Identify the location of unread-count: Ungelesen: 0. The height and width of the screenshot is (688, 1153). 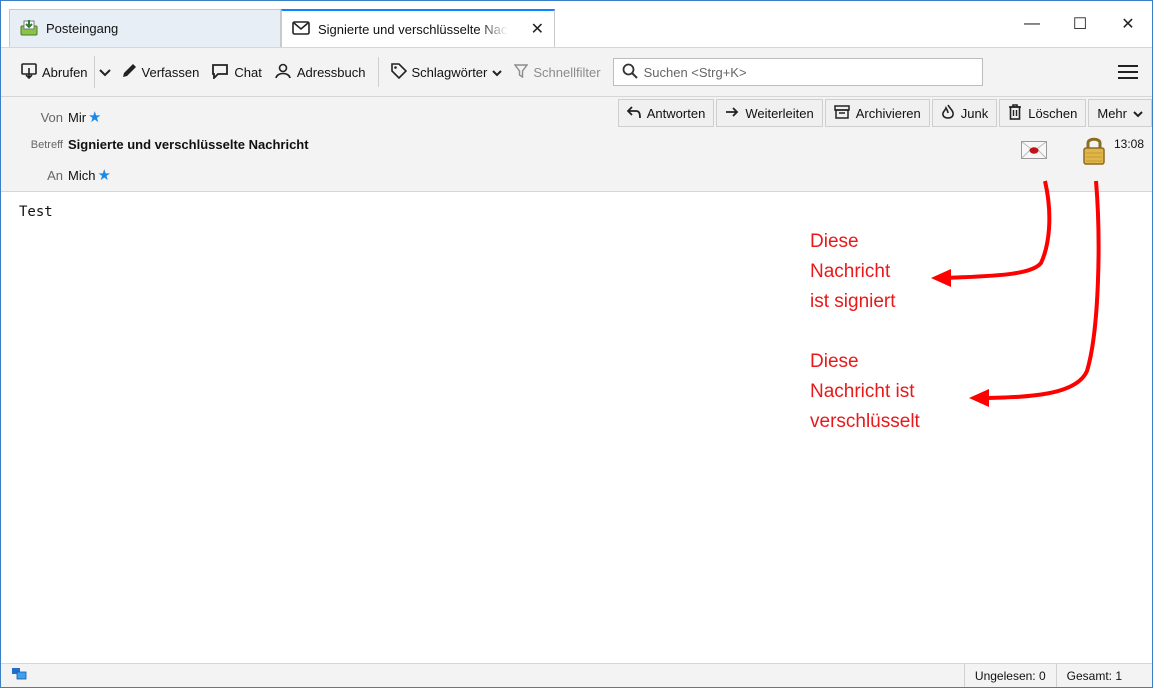
(1009, 675).